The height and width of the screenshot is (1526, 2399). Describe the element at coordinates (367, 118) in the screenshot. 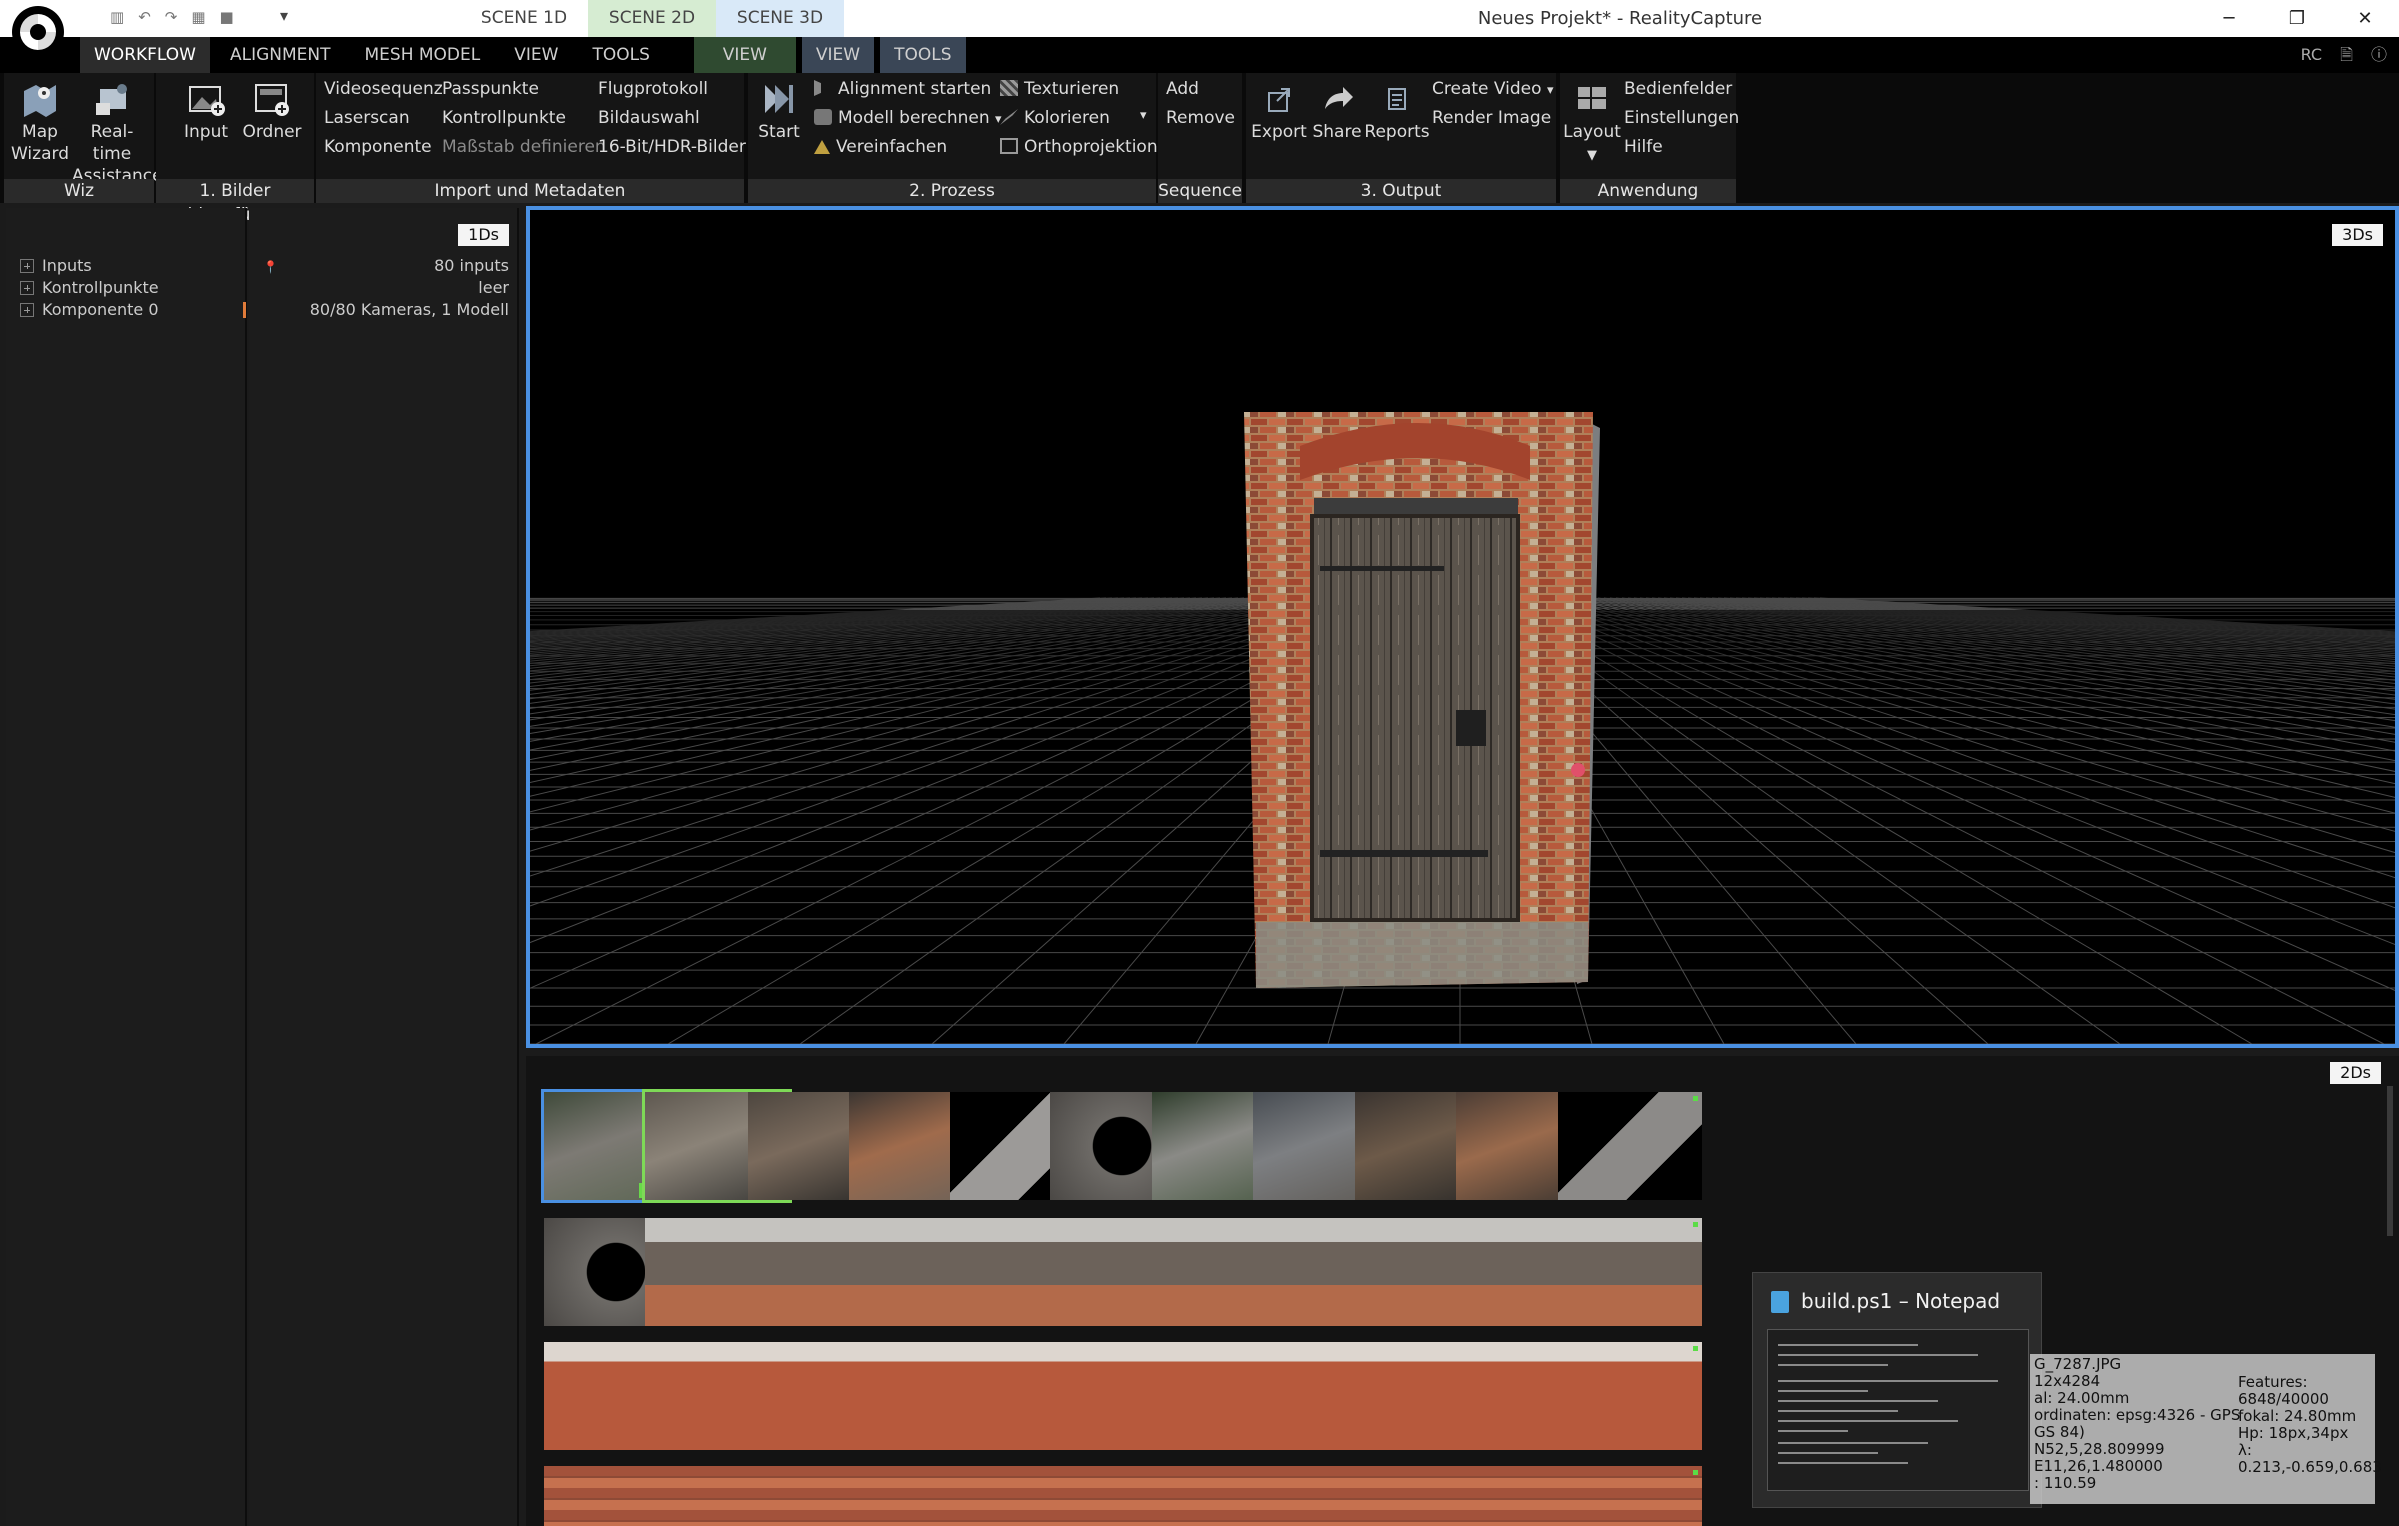

I see `laserscan-button: Laserscan` at that location.